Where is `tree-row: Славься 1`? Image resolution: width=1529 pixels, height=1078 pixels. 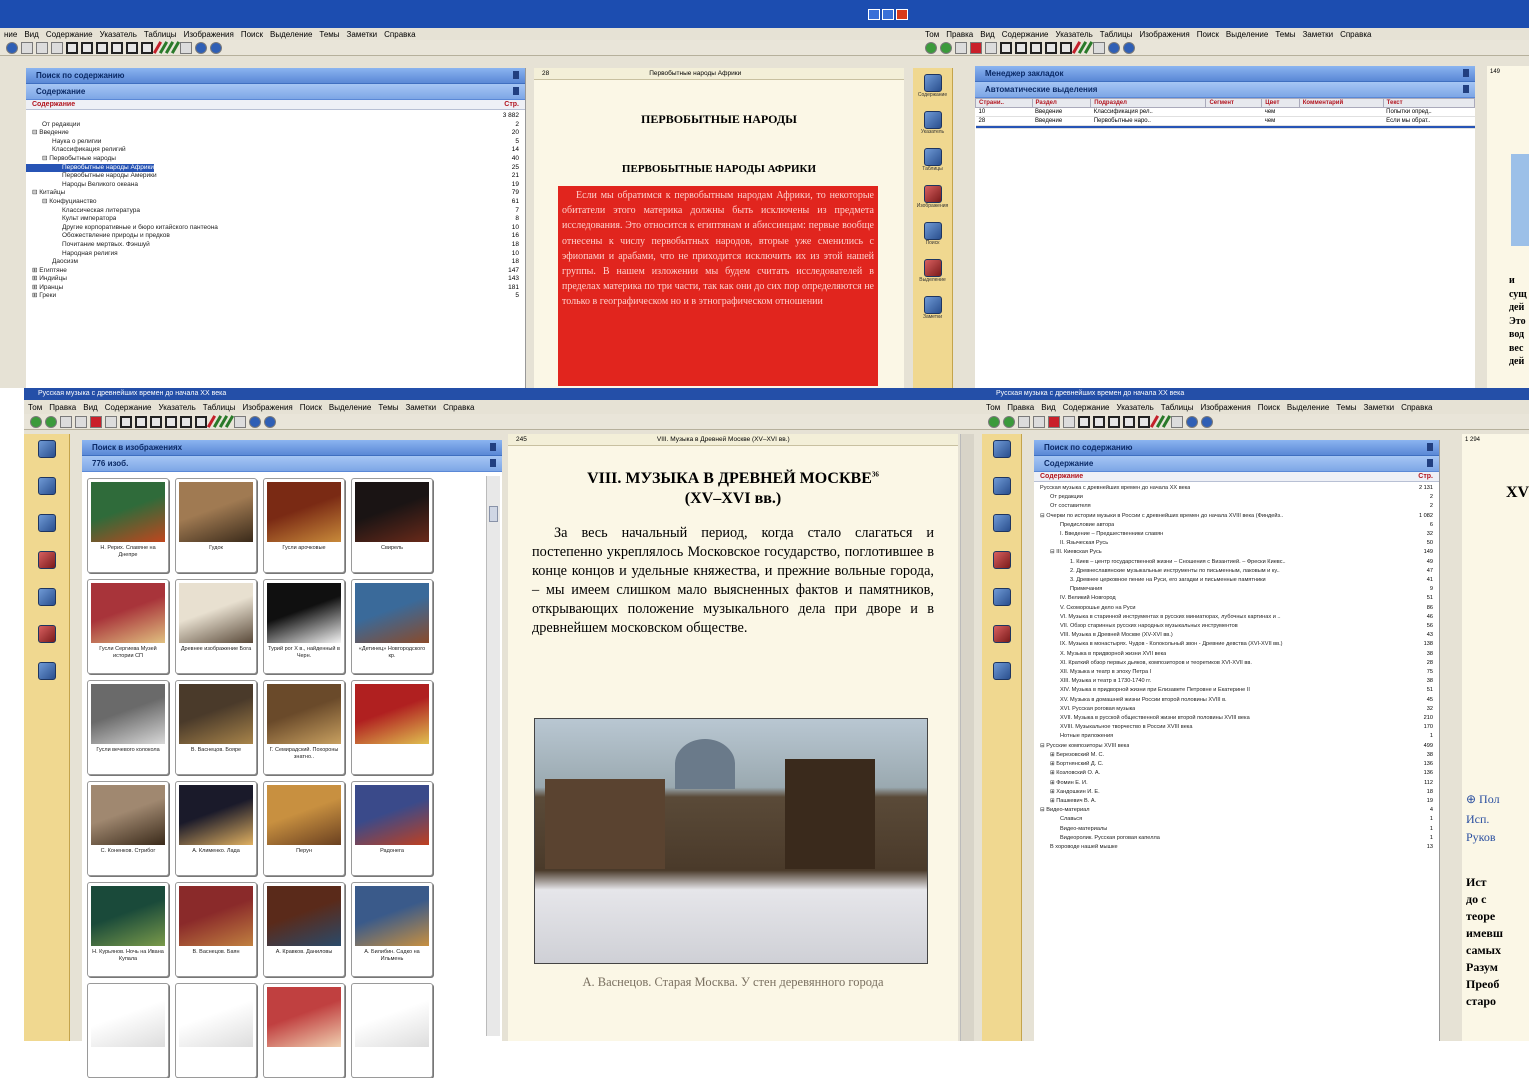
tree-row: Славься 1 is located at coordinates (1236, 819).